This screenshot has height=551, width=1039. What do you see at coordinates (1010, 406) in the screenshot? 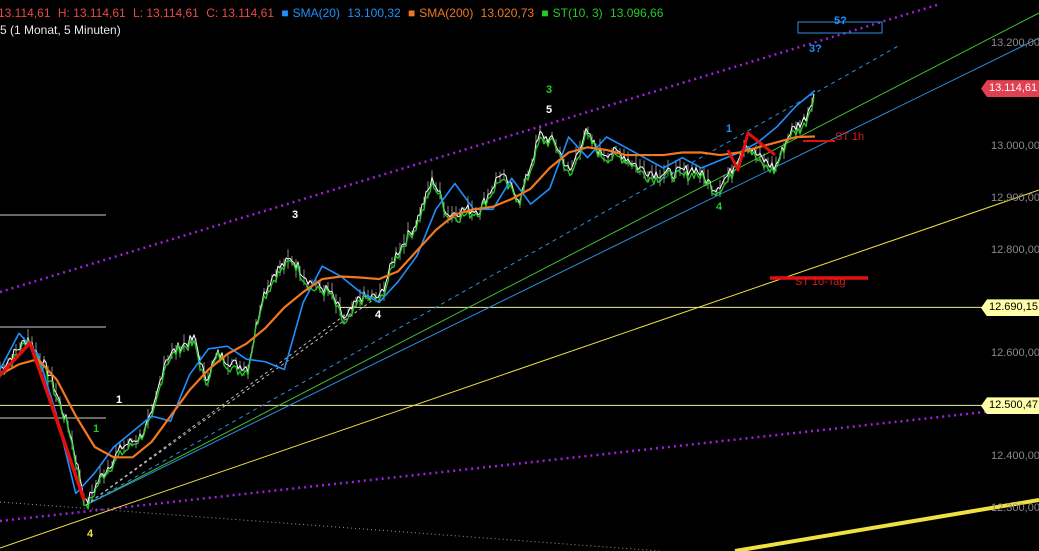
I see `level-price-tag: 12.500,47` at bounding box center [1010, 406].